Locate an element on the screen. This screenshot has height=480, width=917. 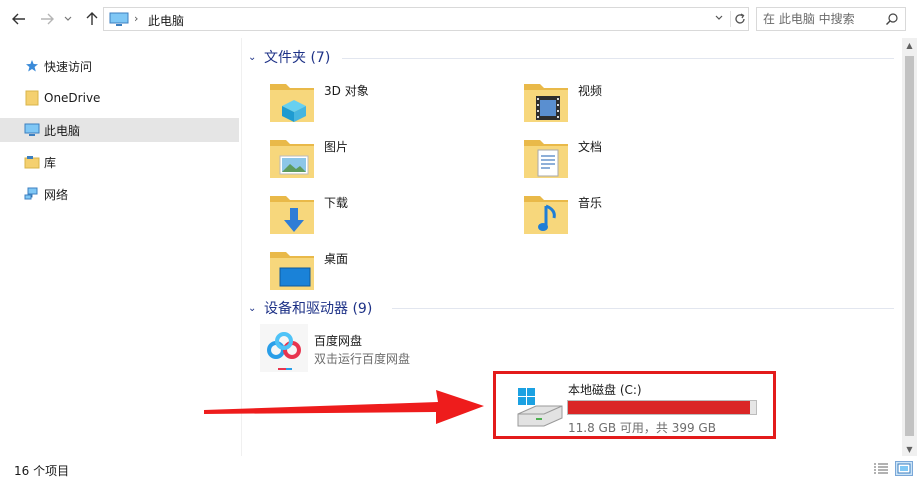
sidebar-item-quick-access: 快速访问 is located at coordinates (119, 66).